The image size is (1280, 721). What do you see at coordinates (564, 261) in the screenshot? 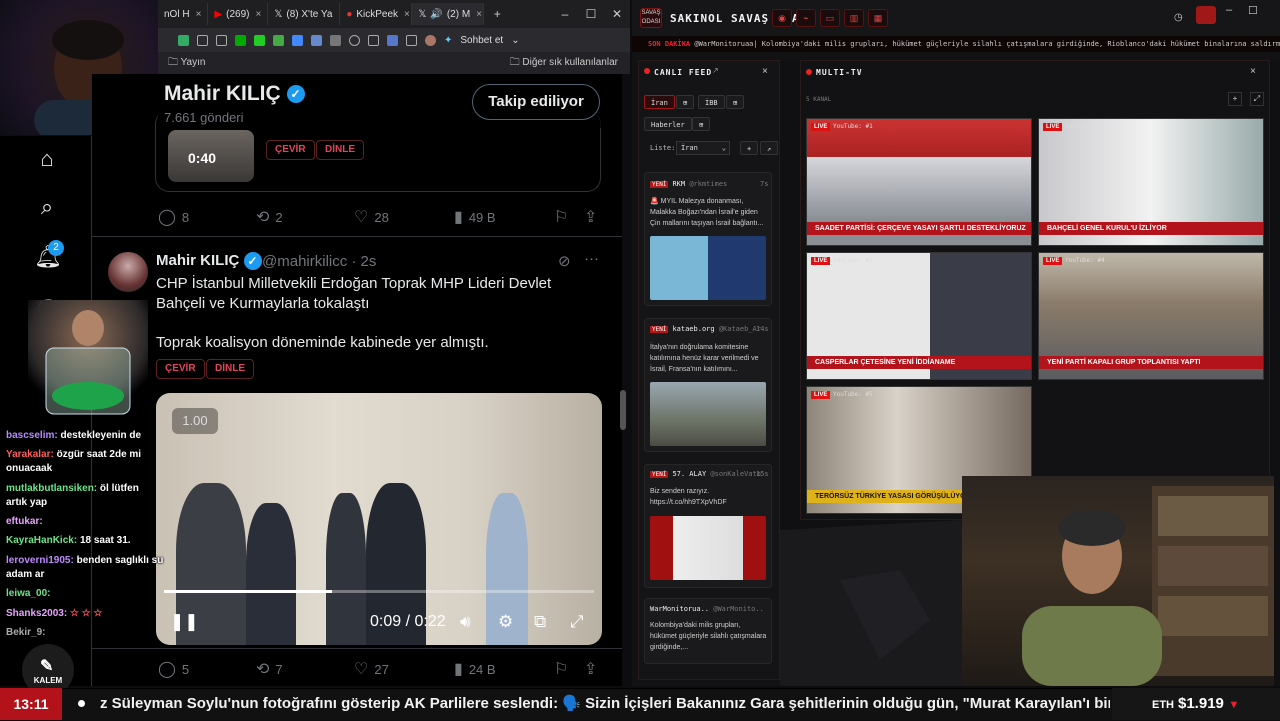
I see `grok-icon: ⊘` at bounding box center [564, 261].